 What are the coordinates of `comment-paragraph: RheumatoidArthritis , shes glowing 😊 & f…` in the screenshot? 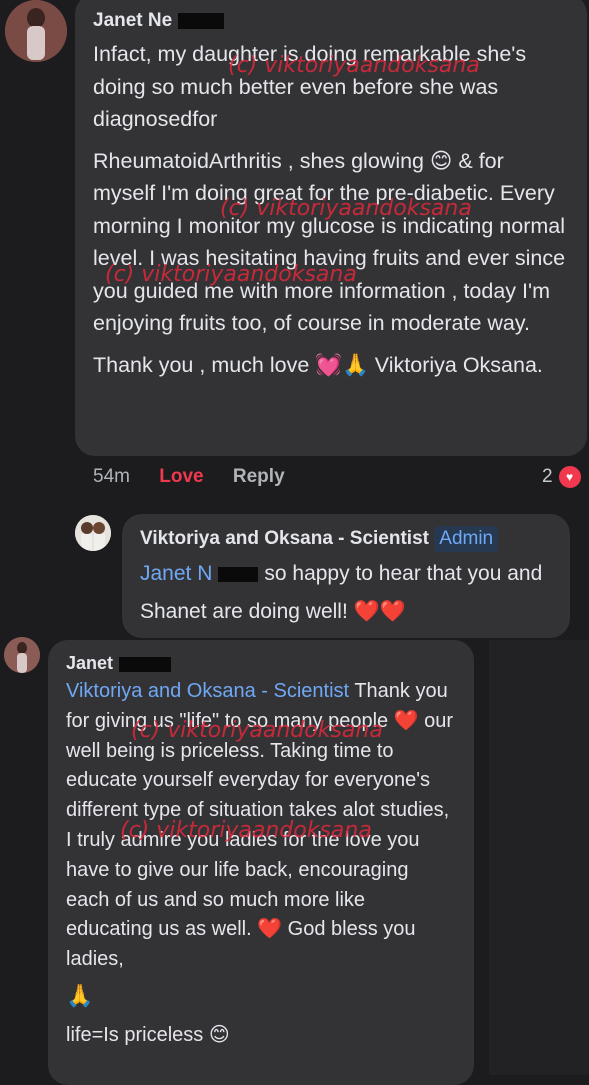 It's located at (329, 242).